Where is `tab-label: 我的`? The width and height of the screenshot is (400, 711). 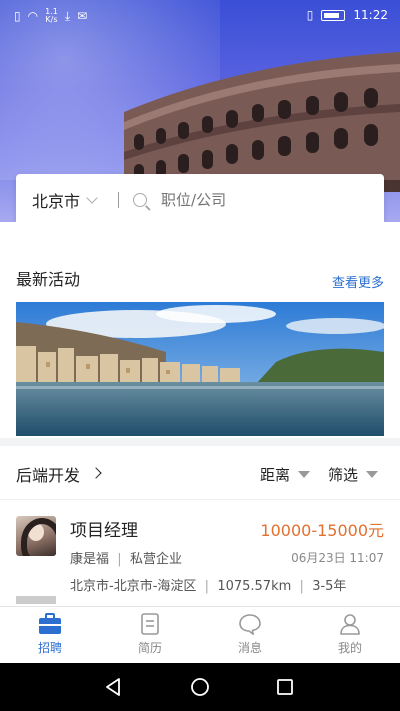 tab-label: 我的 is located at coordinates (349, 648).